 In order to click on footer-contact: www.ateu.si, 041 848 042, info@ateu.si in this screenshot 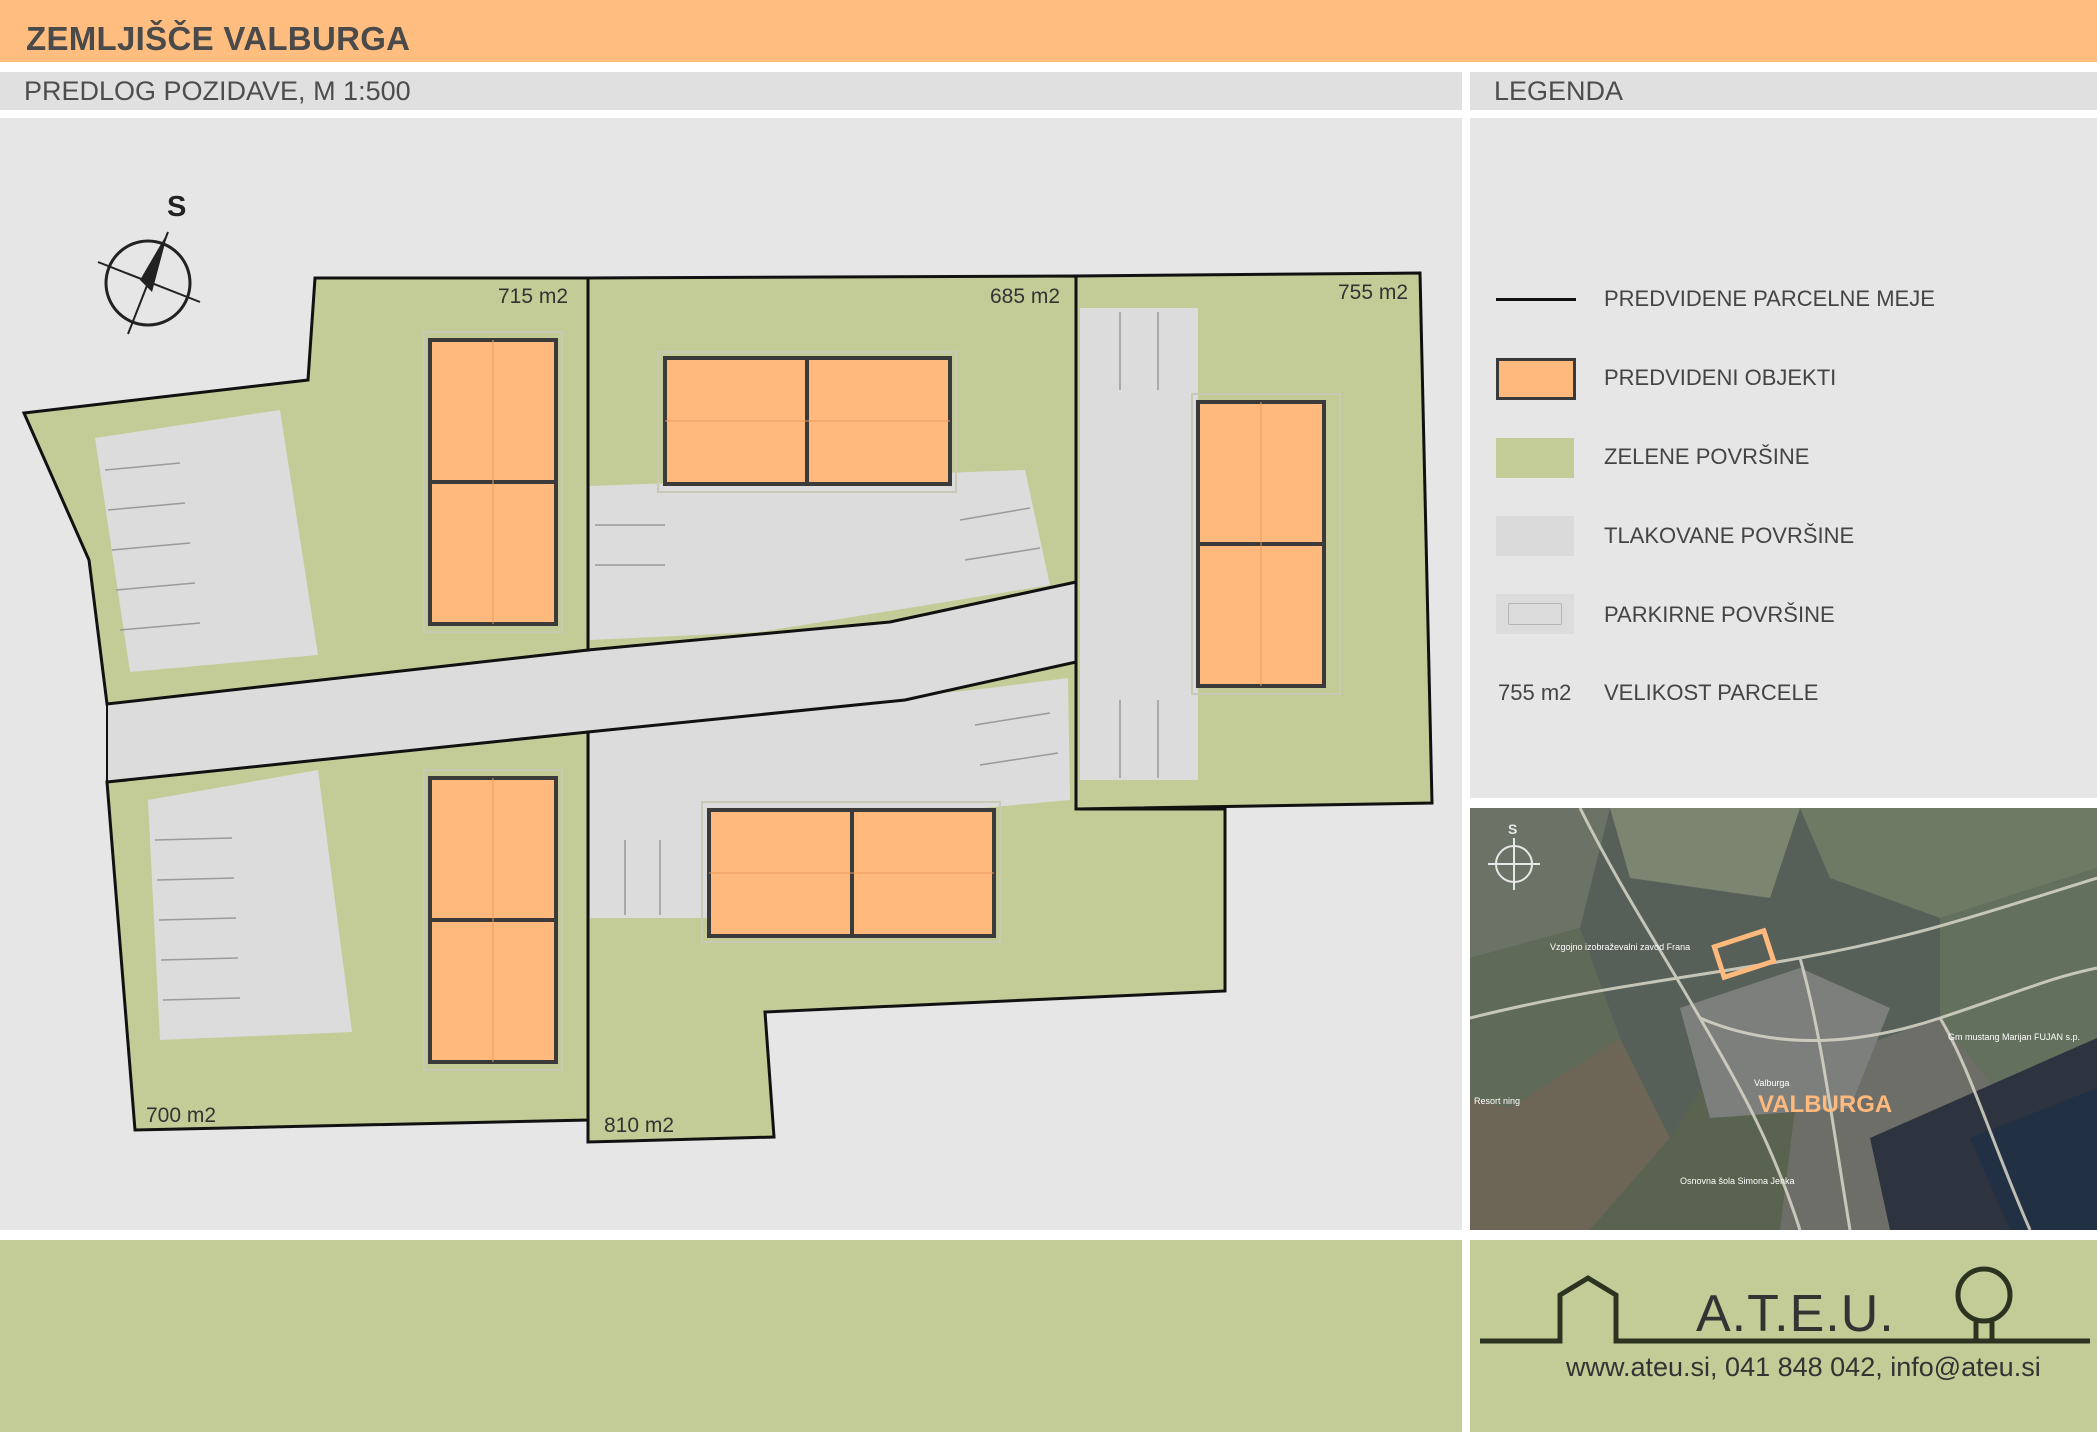, I will do `click(1803, 1367)`.